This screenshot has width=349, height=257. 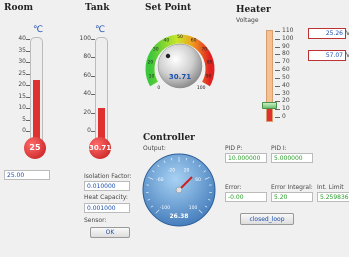 I want to click on controller-title: Controller, so click(x=169, y=138).